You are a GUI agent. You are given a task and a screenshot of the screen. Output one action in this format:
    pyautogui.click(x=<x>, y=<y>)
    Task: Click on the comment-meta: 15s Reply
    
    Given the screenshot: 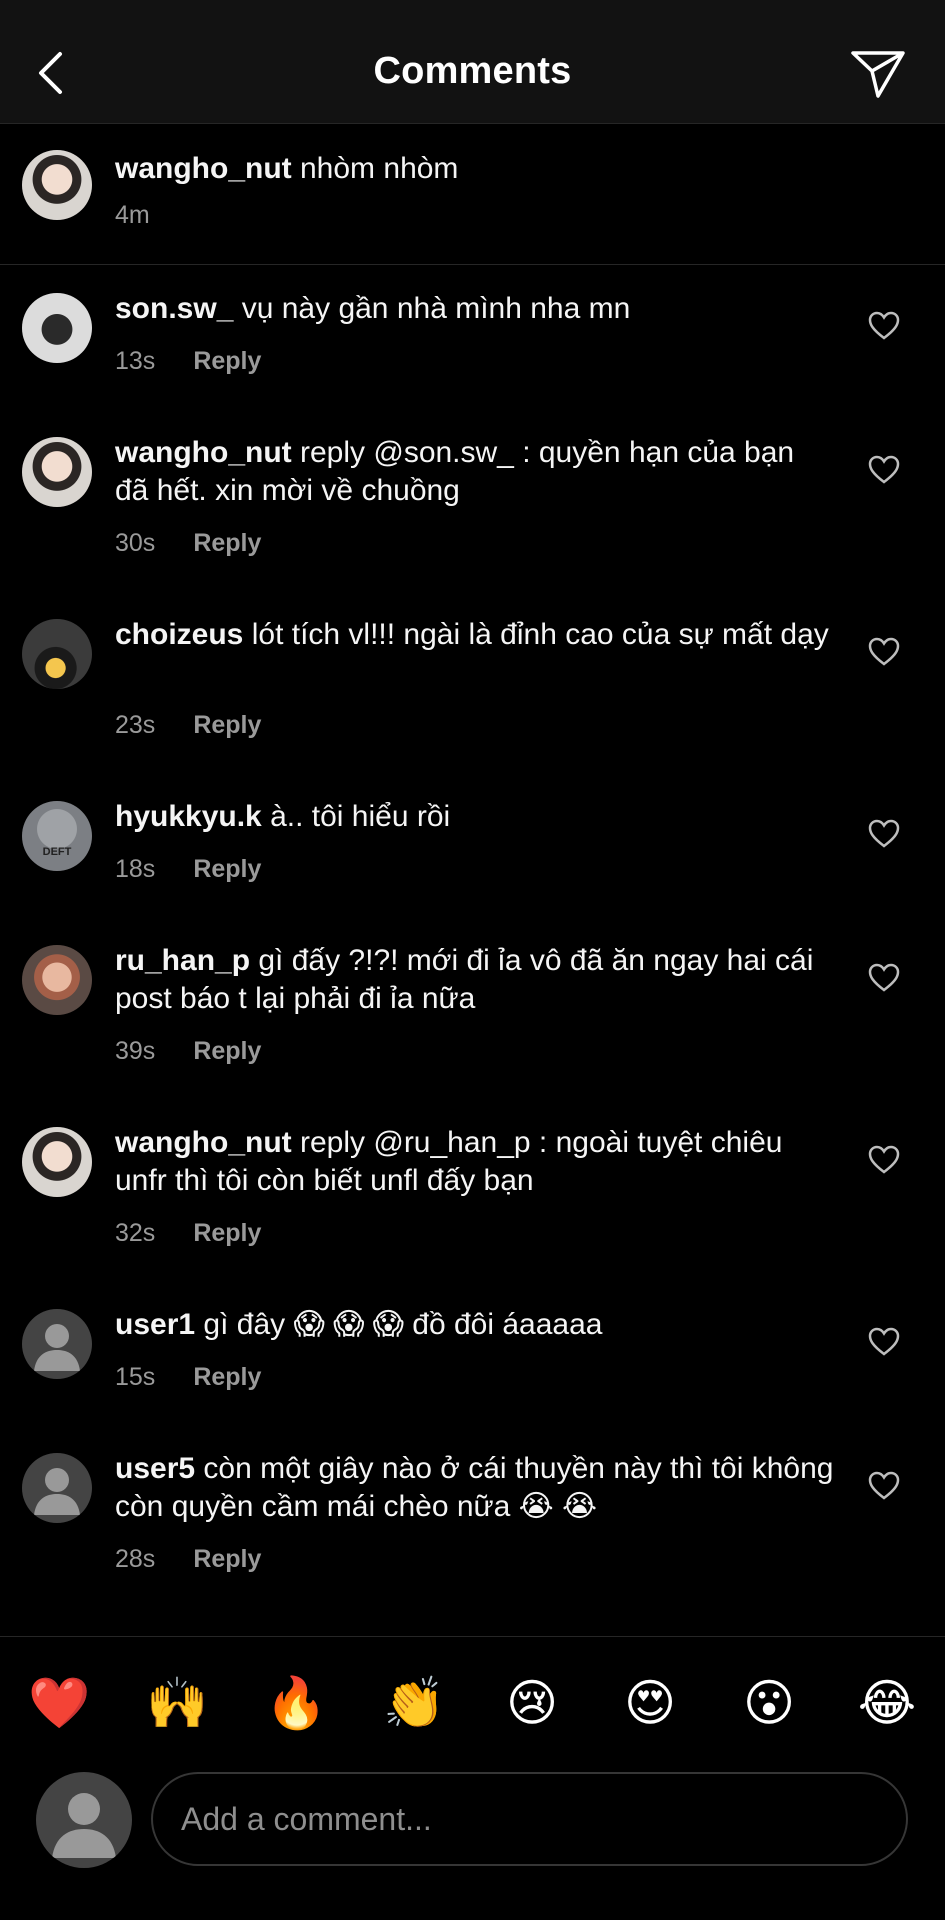 What is the action you would take?
    pyautogui.click(x=188, y=1377)
    